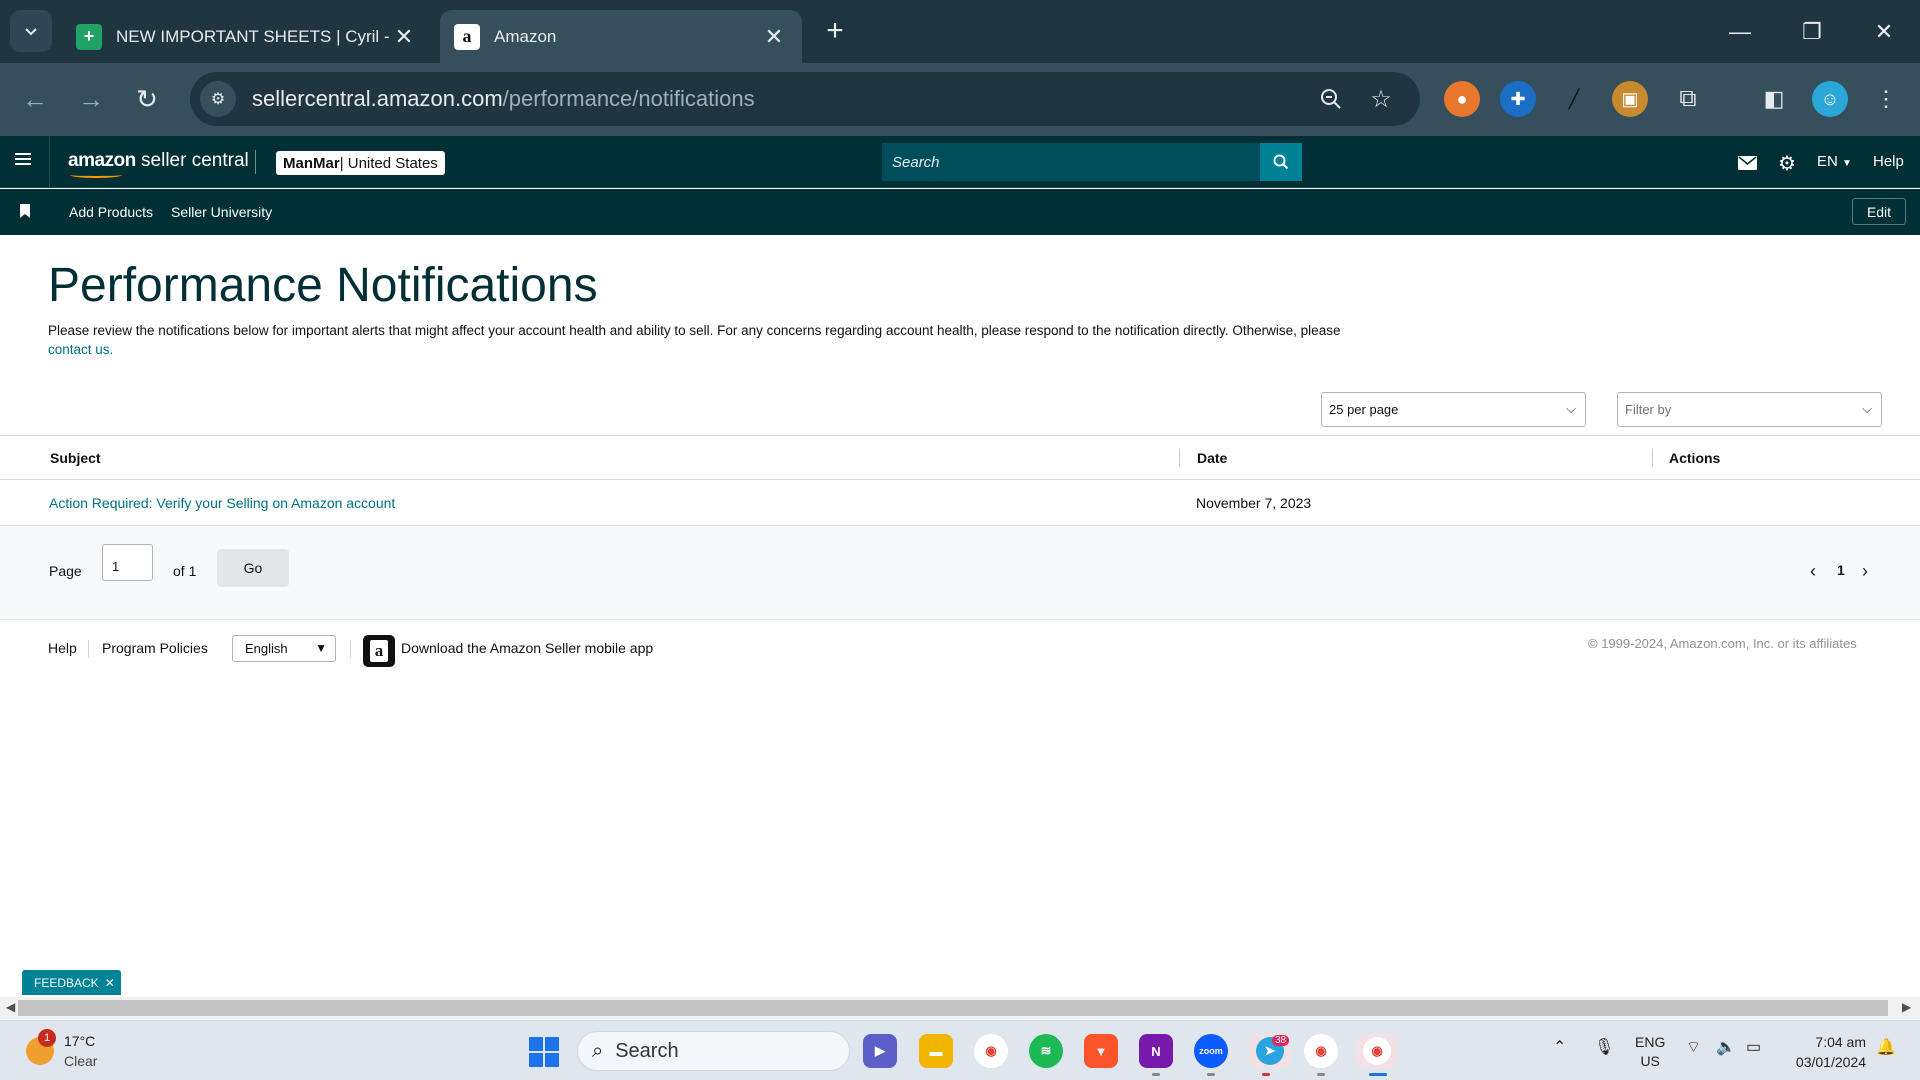 The height and width of the screenshot is (1080, 1920). I want to click on more-menu-icon: ⋮, so click(1886, 99).